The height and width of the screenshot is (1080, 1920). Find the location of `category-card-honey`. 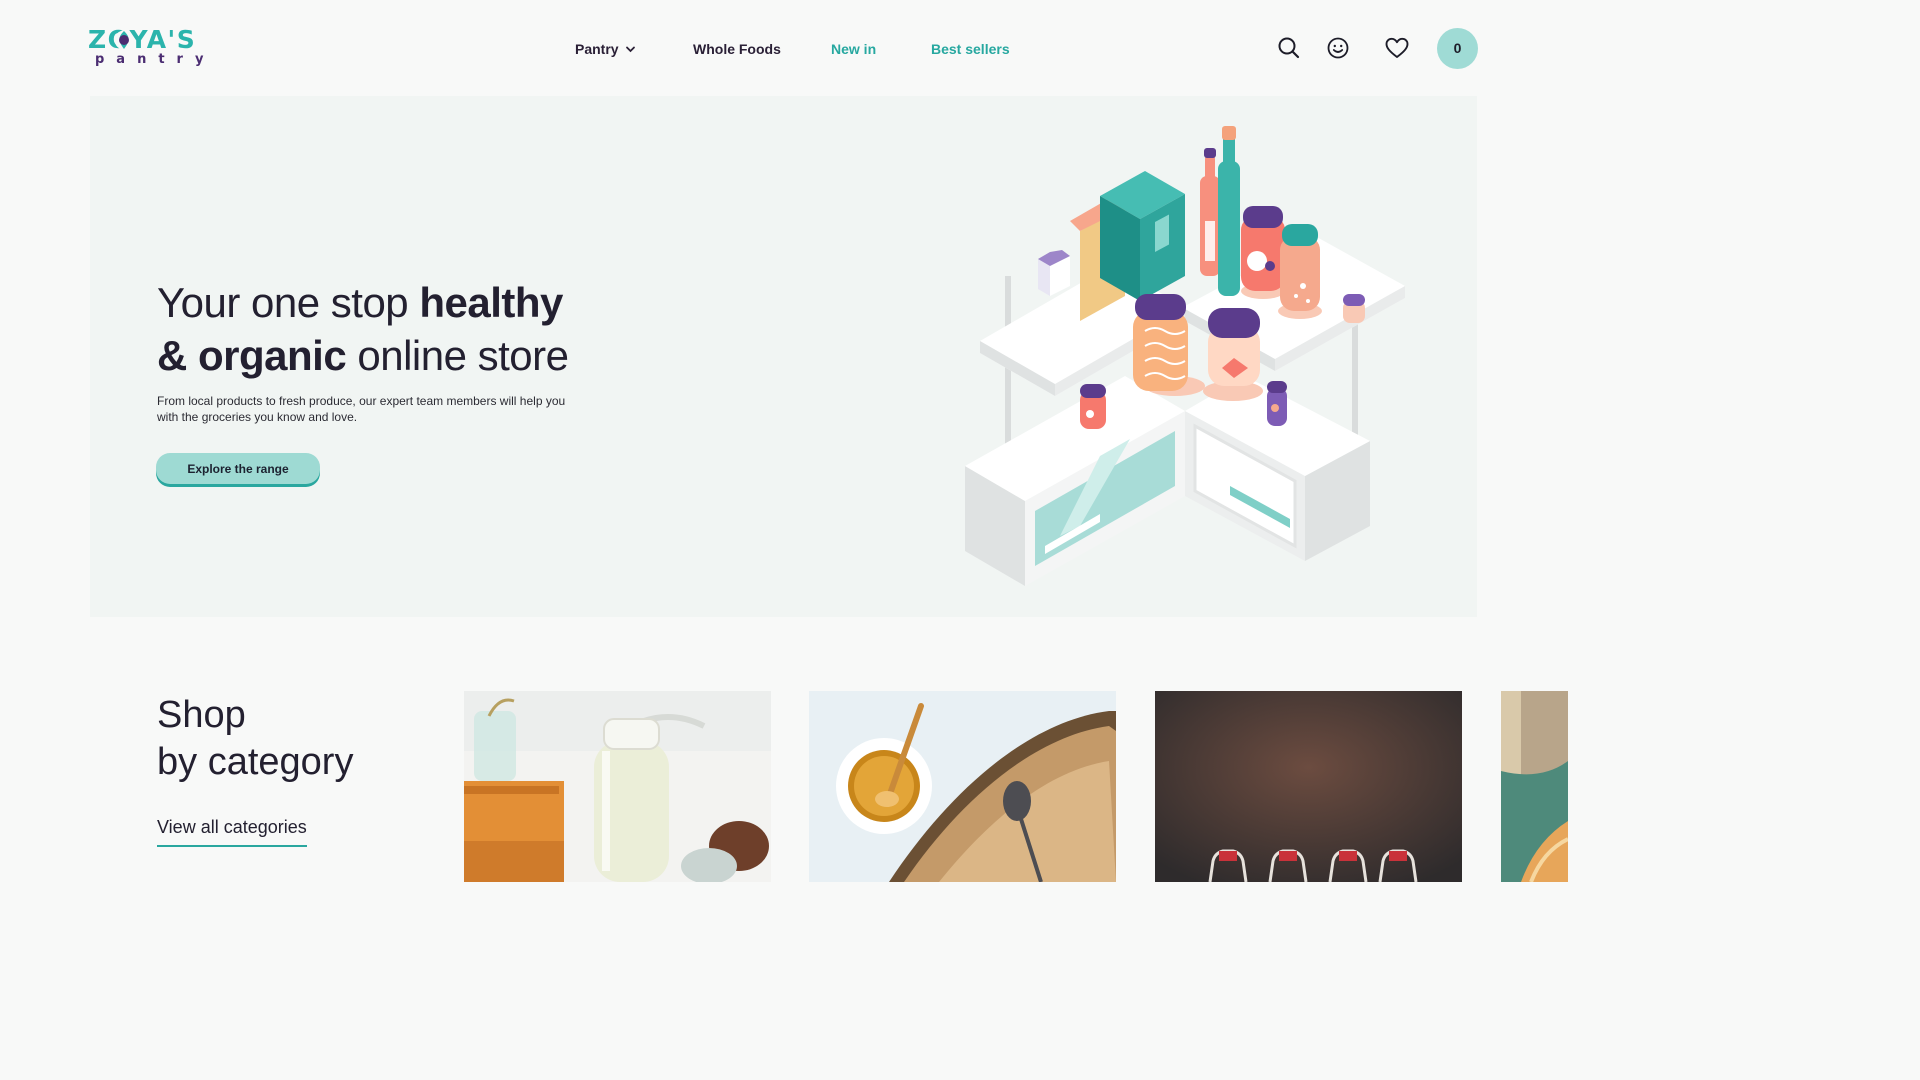

category-card-honey is located at coordinates (962, 786).